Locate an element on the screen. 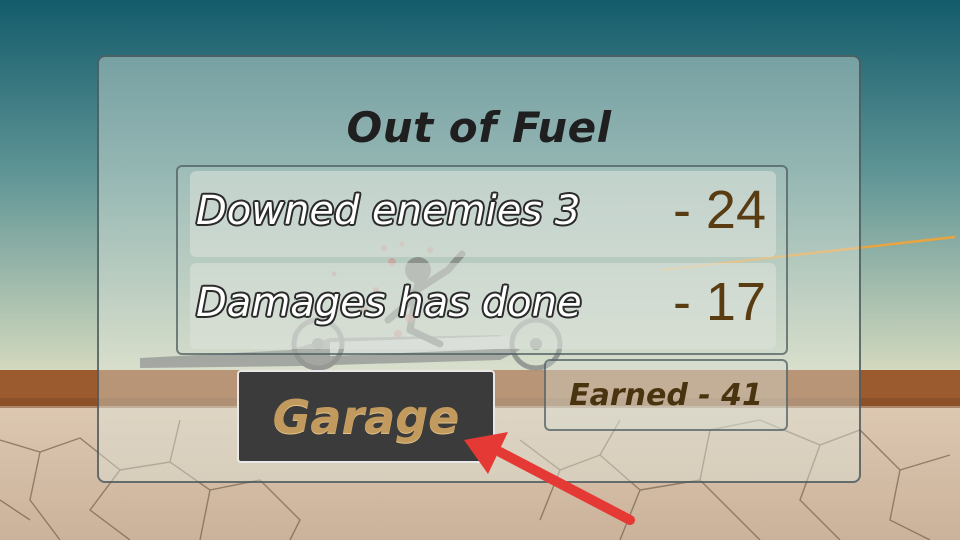 The height and width of the screenshot is (540, 960). stat-label: Damages has done is located at coordinates (389, 303).